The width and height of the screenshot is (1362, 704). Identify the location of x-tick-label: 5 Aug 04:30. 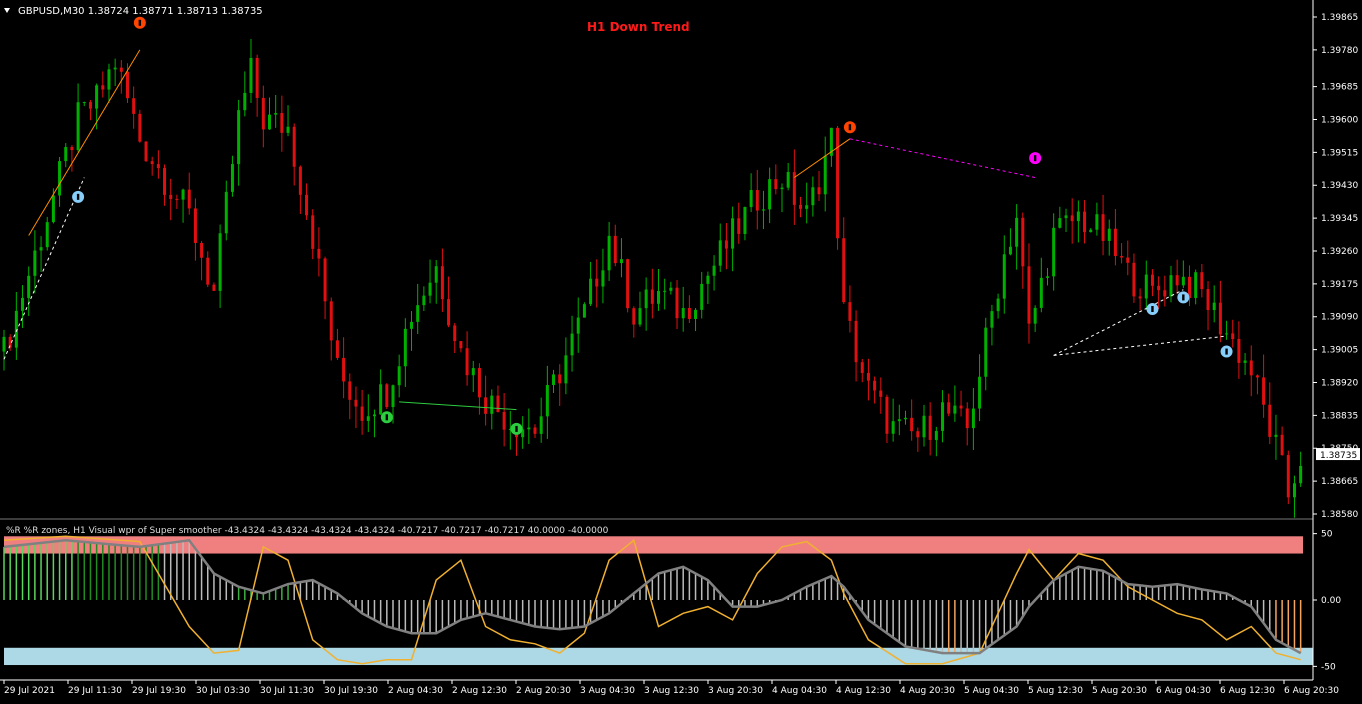
(991, 691).